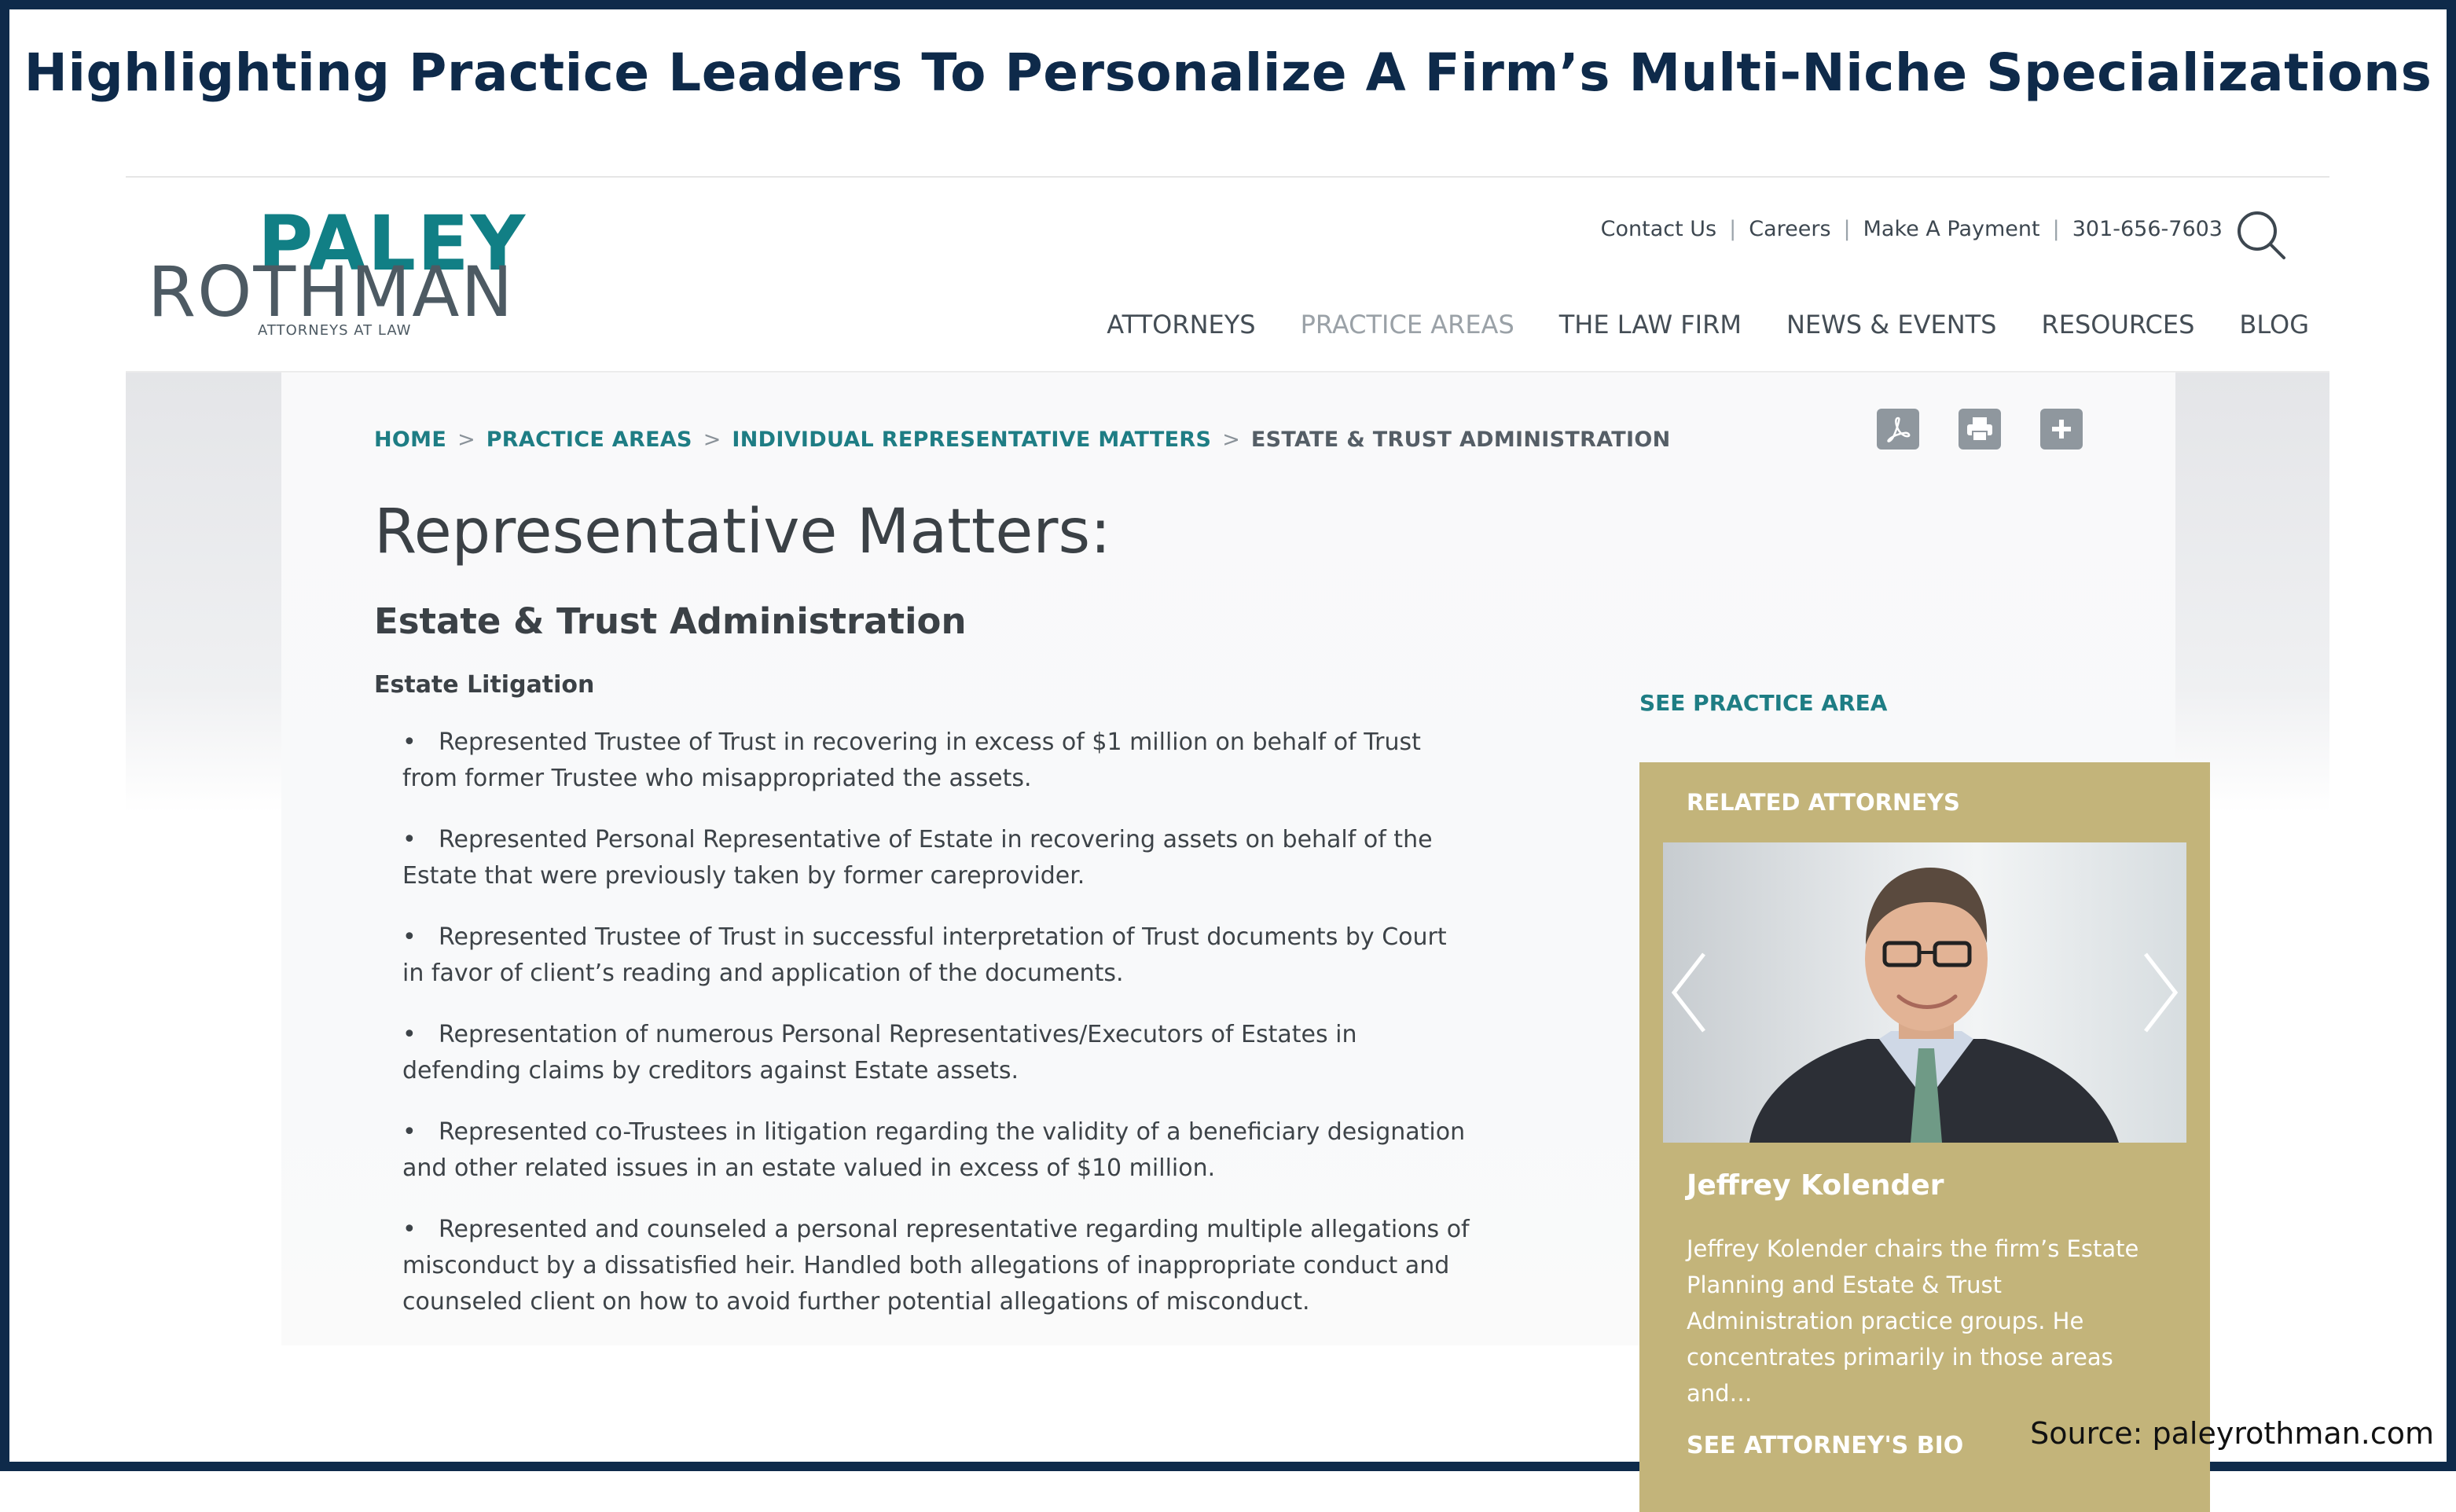 This screenshot has height=1512, width=2456. What do you see at coordinates (410, 440) in the screenshot?
I see `breadcrumb-home: HOME` at bounding box center [410, 440].